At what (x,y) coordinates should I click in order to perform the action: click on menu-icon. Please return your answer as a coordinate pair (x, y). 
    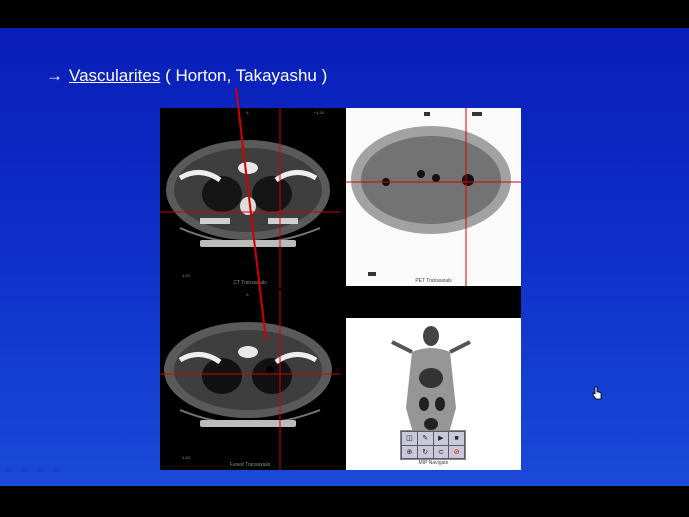
    Looking at the image, I should click on (25, 470).